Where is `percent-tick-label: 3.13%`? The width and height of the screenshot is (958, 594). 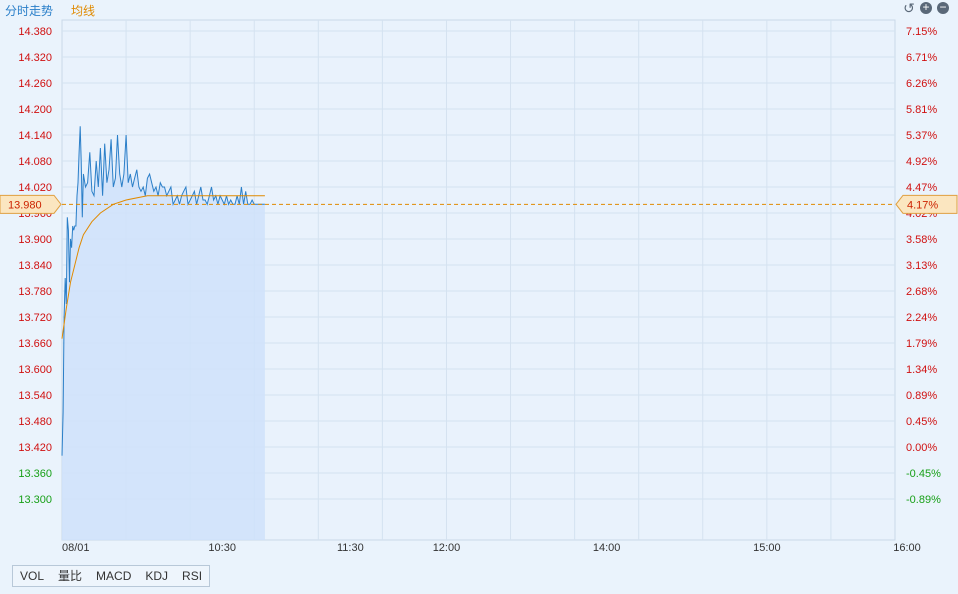
percent-tick-label: 3.13% is located at coordinates (921, 266).